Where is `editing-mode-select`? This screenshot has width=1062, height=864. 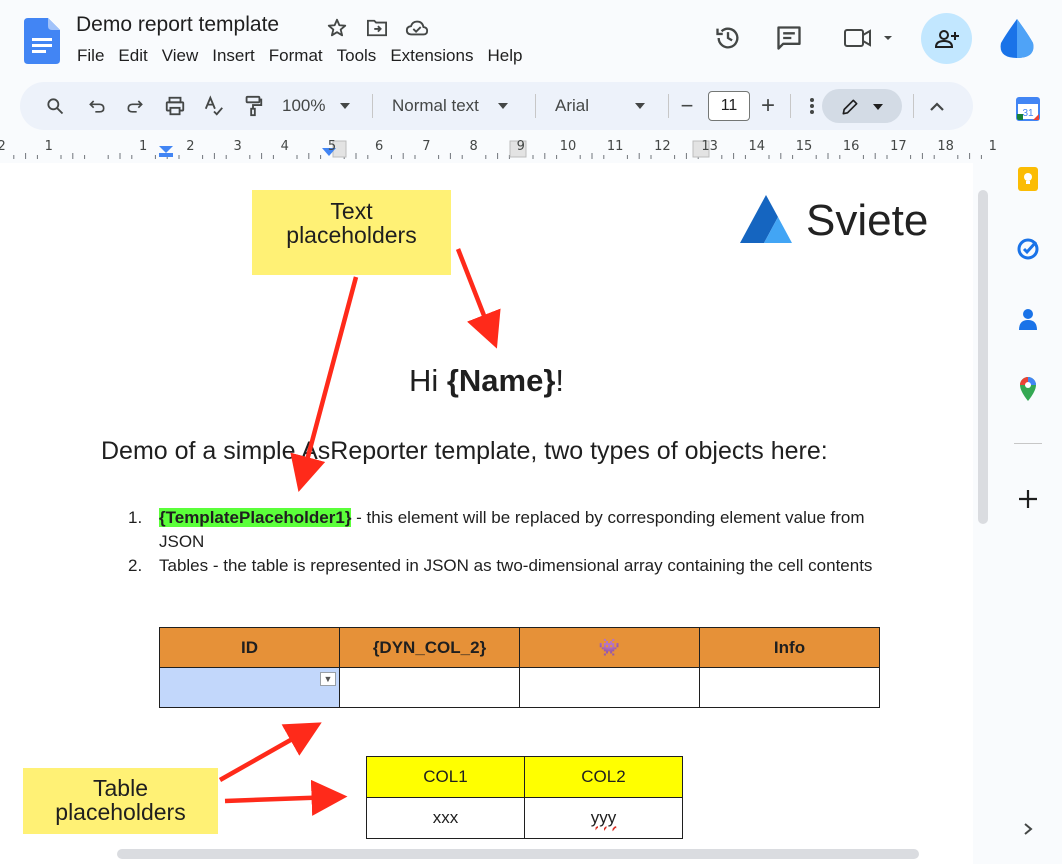 editing-mode-select is located at coordinates (862, 106).